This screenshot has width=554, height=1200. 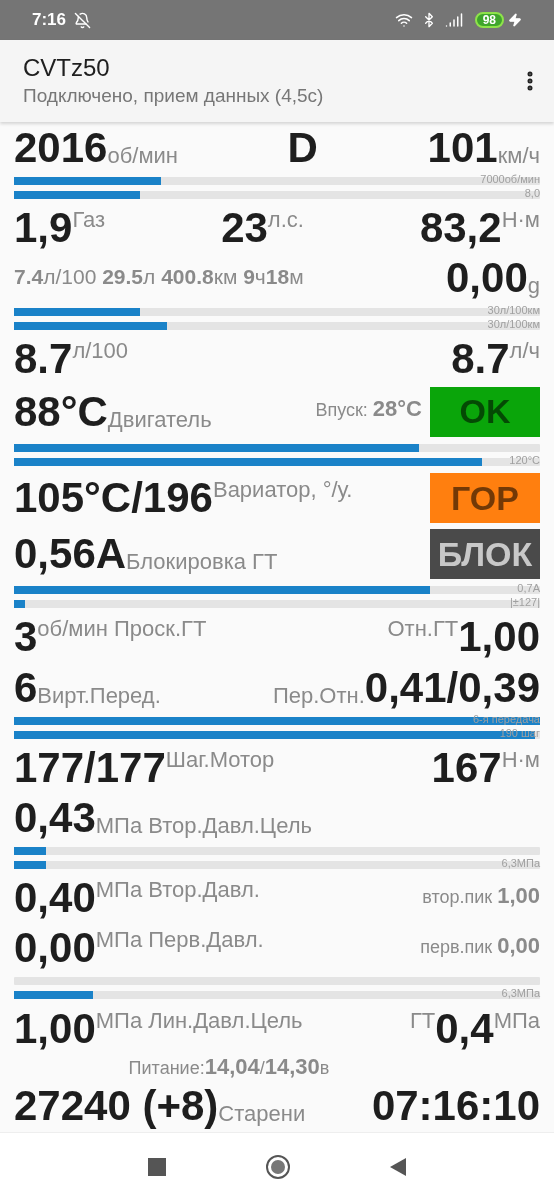 I want to click on reading-value: 27240 (+8), so click(x=116, y=1105).